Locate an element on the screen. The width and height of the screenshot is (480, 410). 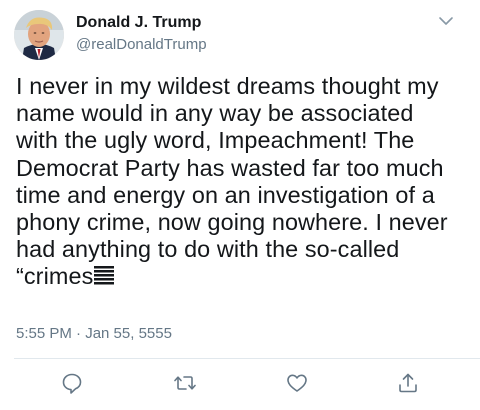
divider is located at coordinates (247, 358).